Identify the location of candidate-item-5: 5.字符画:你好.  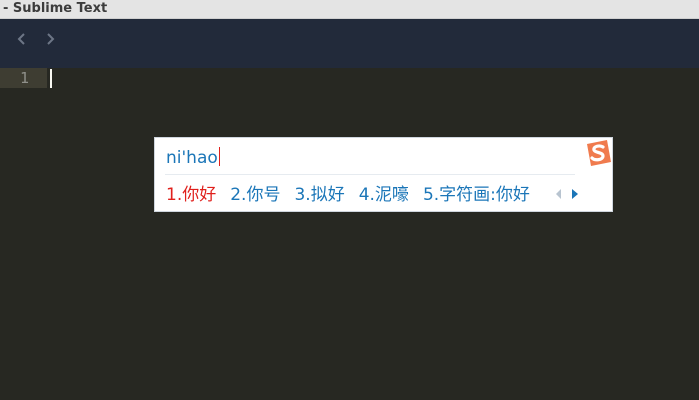
(476, 195).